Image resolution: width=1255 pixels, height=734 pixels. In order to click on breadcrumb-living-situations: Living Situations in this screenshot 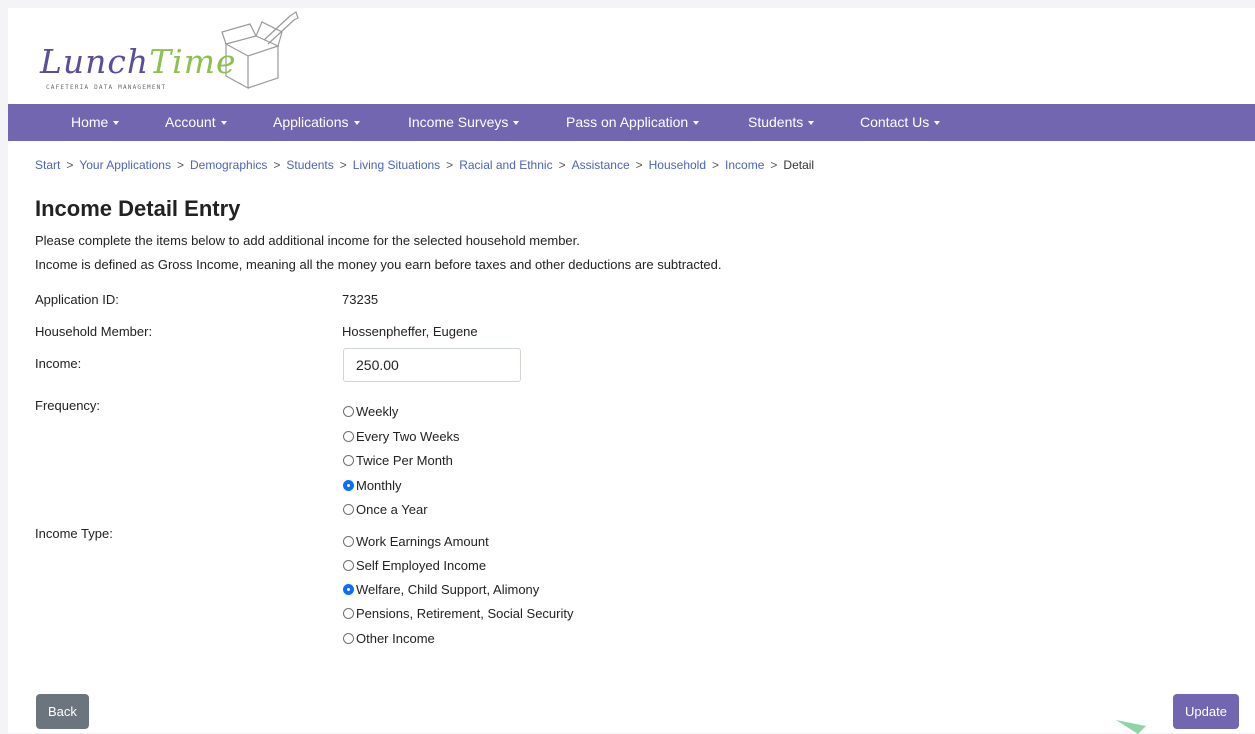, I will do `click(396, 165)`.